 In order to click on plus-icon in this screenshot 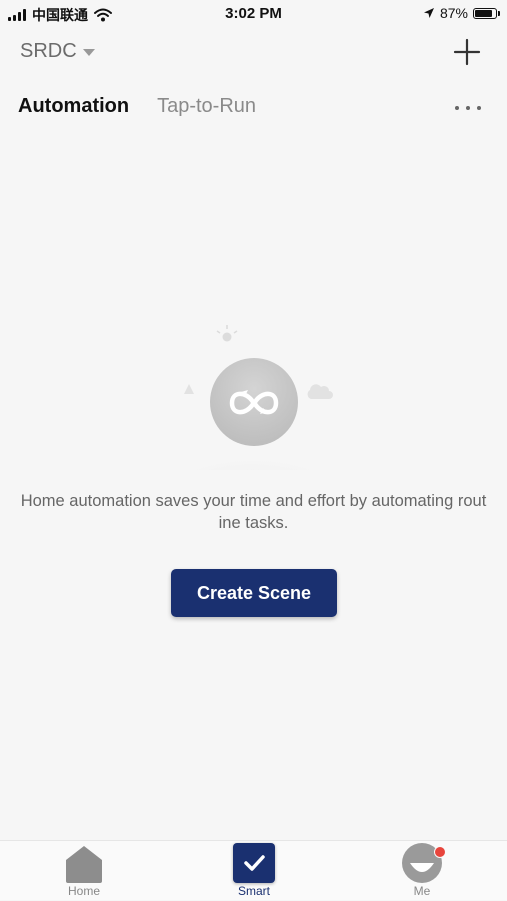, I will do `click(467, 52)`.